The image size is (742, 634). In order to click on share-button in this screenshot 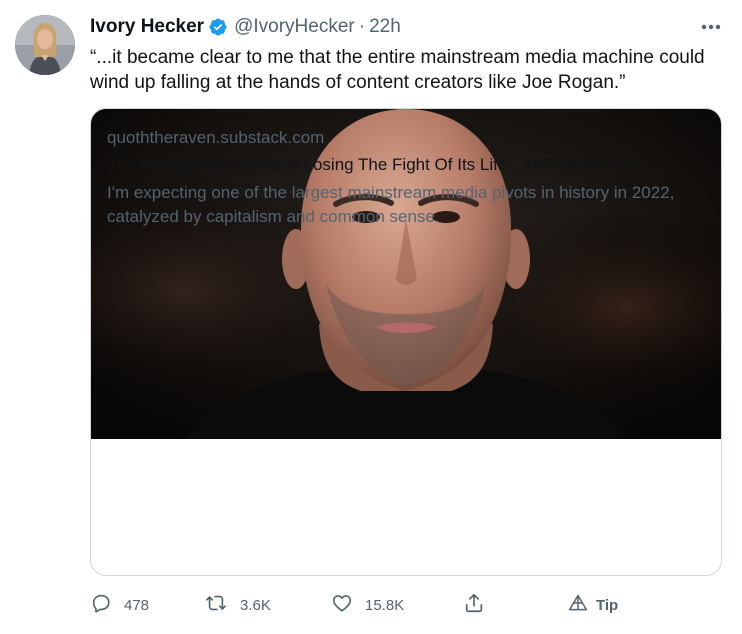, I will do `click(474, 605)`.